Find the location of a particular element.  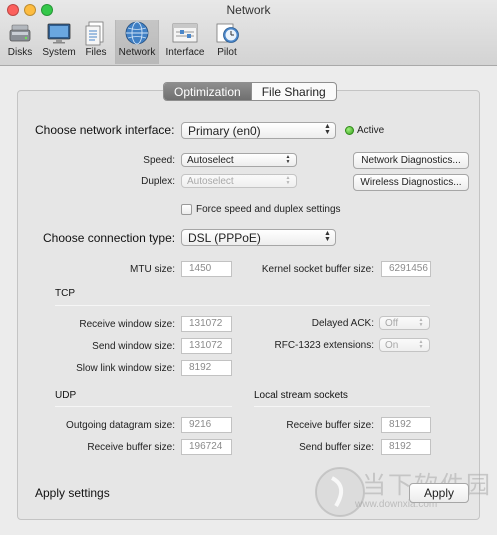

toolbar-item-network: Network is located at coordinates (137, 42).